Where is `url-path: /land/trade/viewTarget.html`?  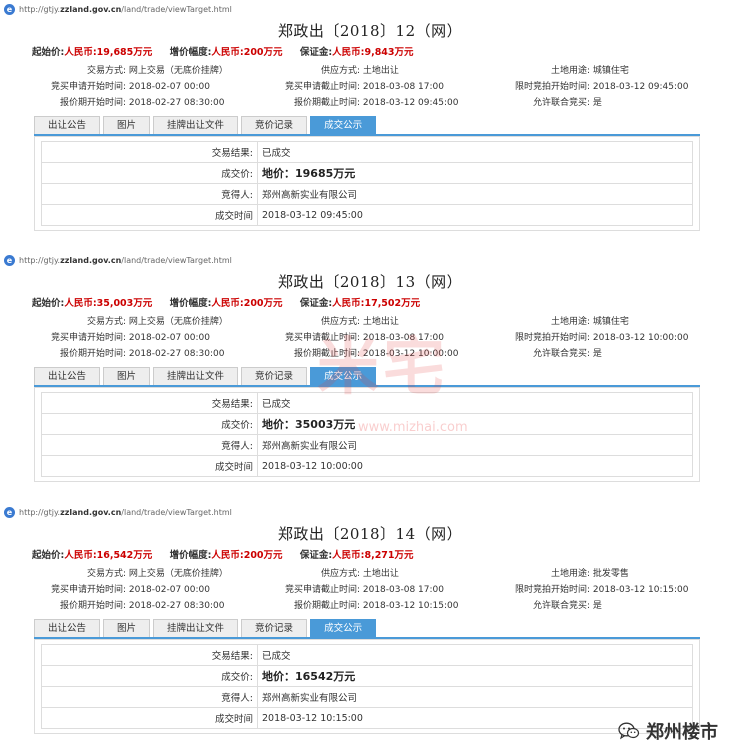 url-path: /land/trade/viewTarget.html is located at coordinates (176, 260).